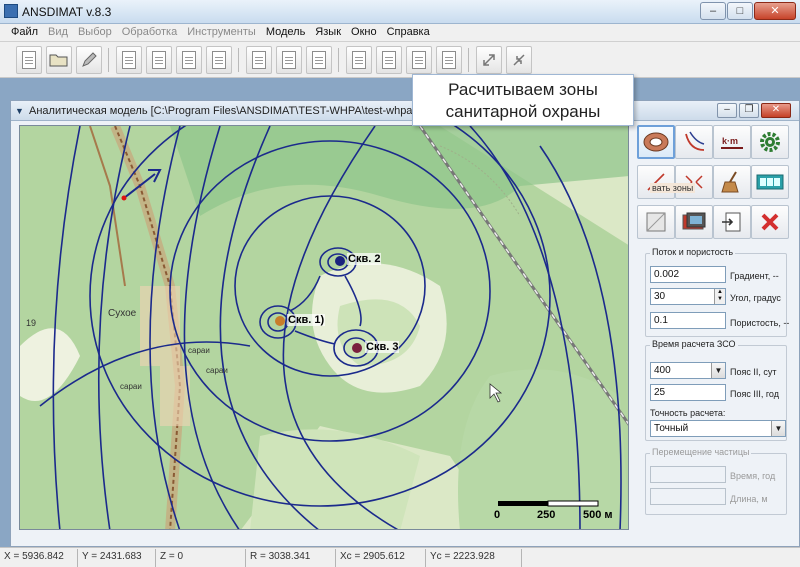 This screenshot has width=800, height=567. What do you see at coordinates (749, 499) in the screenshot?
I see `particle-length-label: Длина, м` at bounding box center [749, 499].